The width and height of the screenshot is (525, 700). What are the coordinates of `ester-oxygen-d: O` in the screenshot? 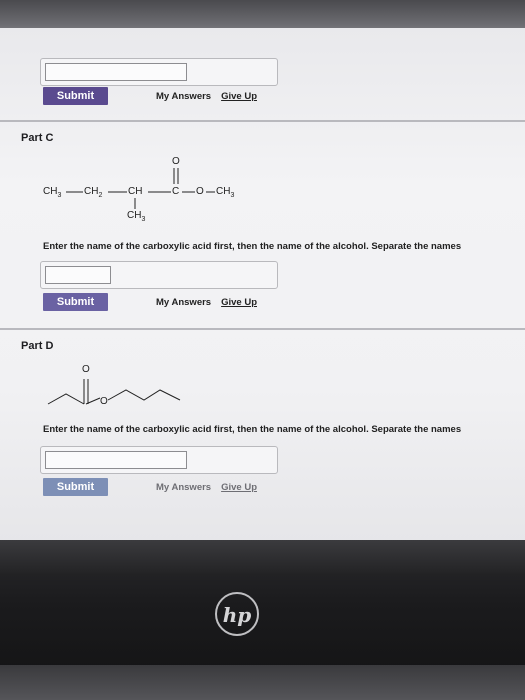 It's located at (104, 401).